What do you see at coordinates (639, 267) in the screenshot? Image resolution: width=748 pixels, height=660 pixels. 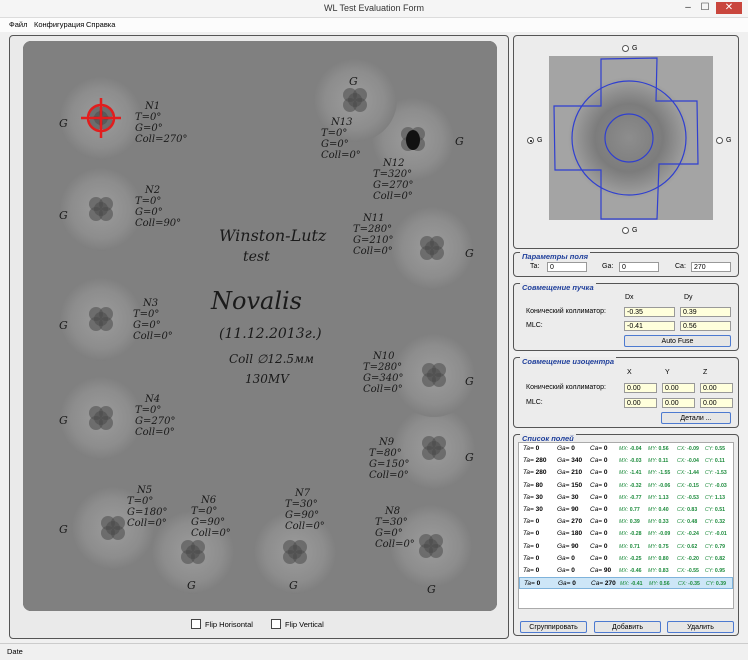 I see `ga-input: 0` at bounding box center [639, 267].